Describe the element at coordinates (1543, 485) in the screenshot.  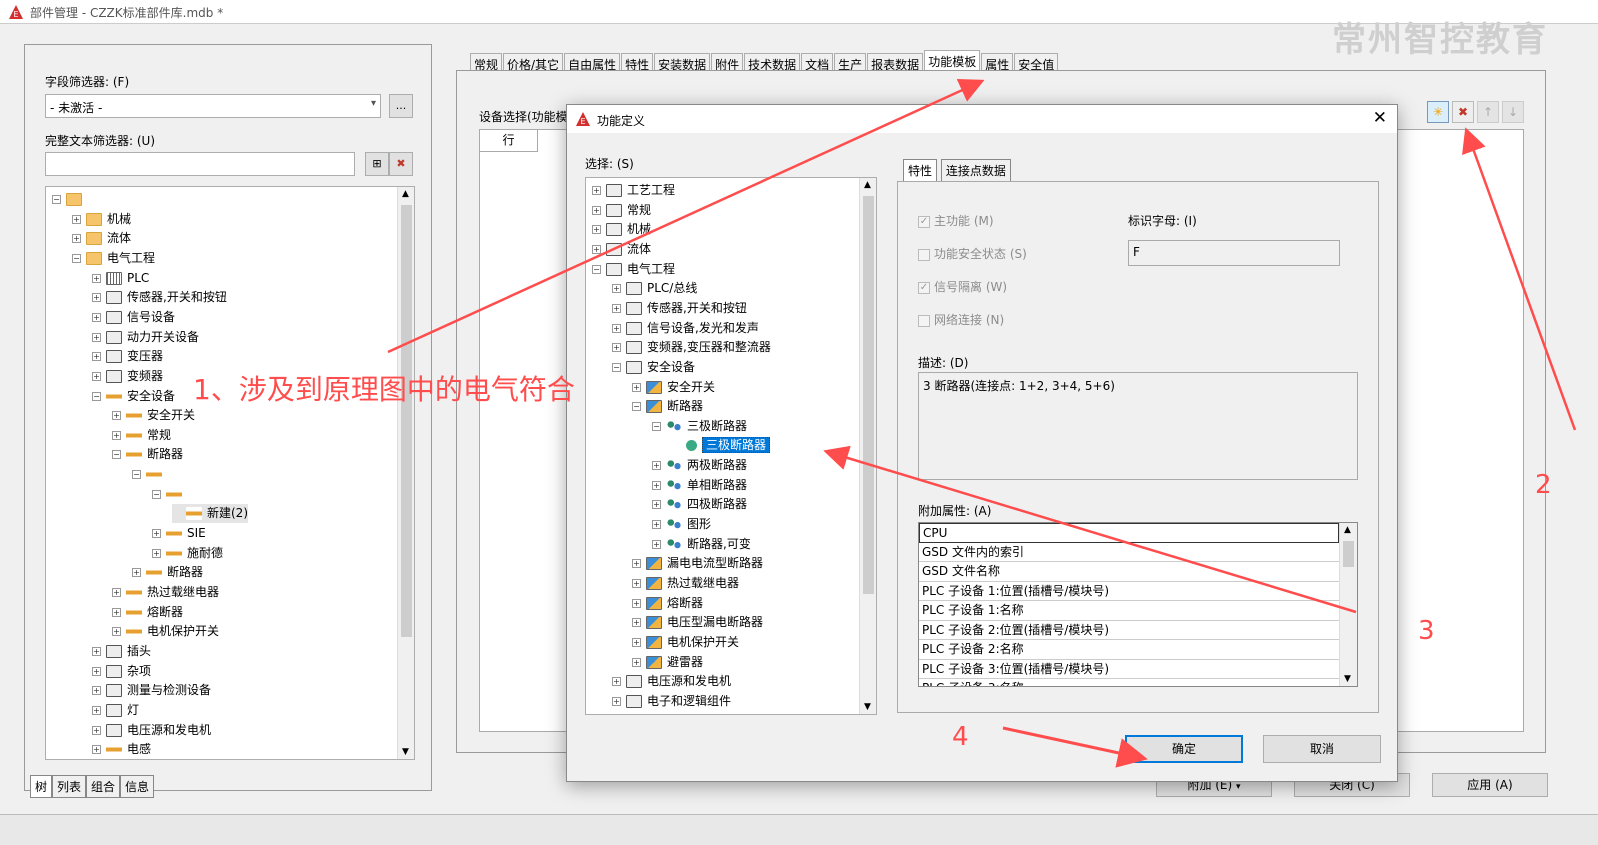
I see `annotation-number-2: 2` at that location.